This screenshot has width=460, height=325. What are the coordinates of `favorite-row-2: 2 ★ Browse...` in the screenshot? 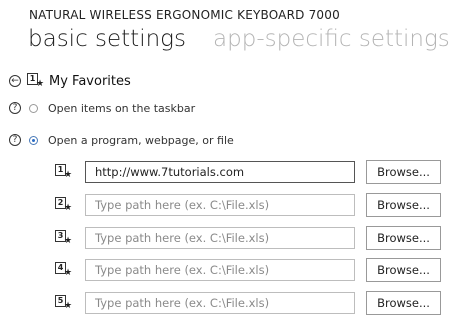 It's located at (248, 205).